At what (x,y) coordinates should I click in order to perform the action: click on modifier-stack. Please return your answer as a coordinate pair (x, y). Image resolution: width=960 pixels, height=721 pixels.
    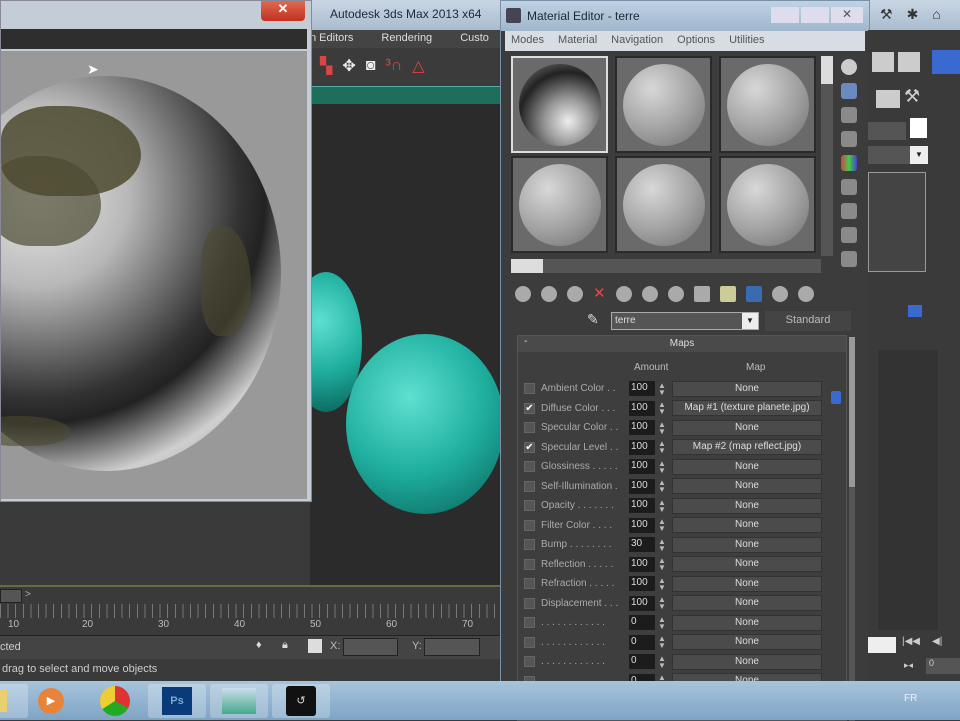
    Looking at the image, I should click on (897, 222).